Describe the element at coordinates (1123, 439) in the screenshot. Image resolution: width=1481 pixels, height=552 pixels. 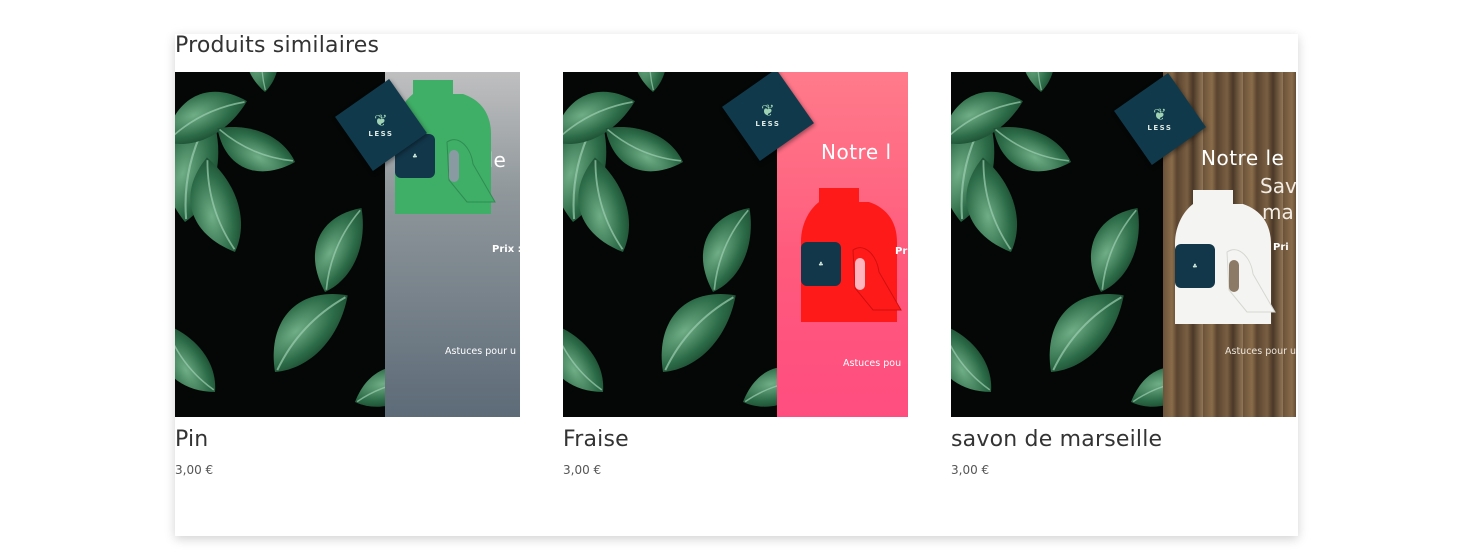
I see `product-name: savon de marseille` at that location.